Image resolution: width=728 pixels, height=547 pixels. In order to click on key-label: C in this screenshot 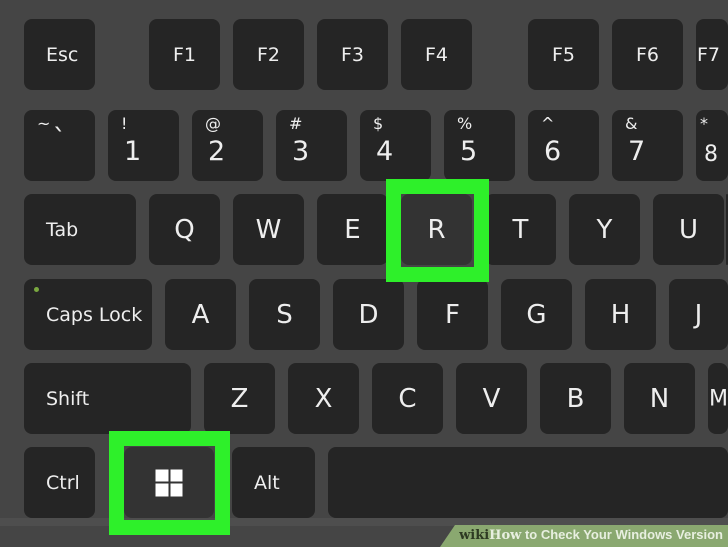, I will do `click(407, 398)`.